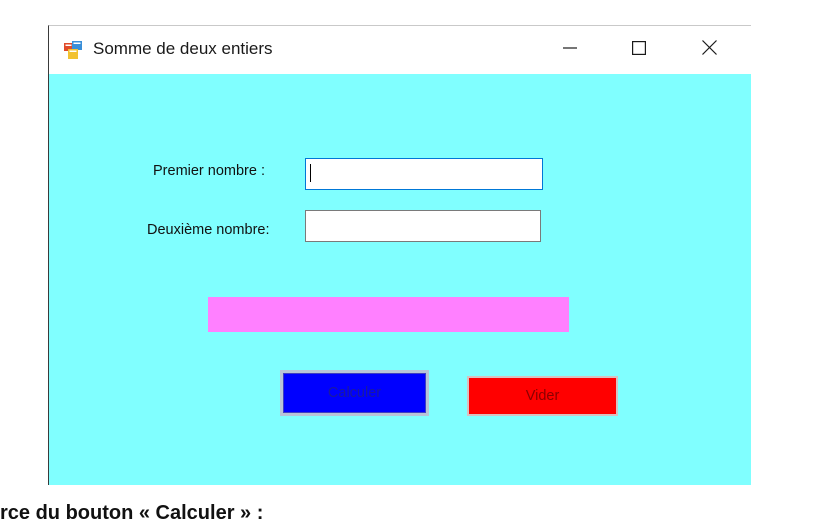 Image resolution: width=828 pixels, height=523 pixels. What do you see at coordinates (209, 171) in the screenshot?
I see `first-number-label: Premier nombre :` at bounding box center [209, 171].